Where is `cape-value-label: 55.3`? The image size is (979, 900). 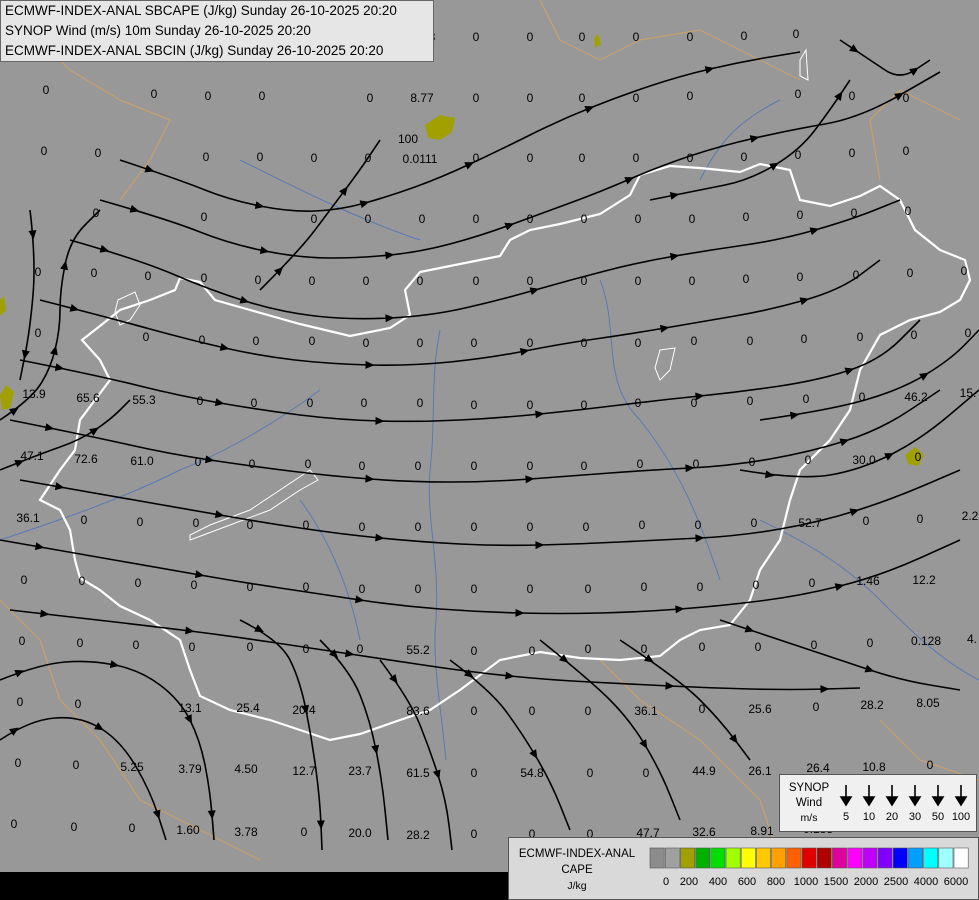
cape-value-label: 55.3 is located at coordinates (144, 400).